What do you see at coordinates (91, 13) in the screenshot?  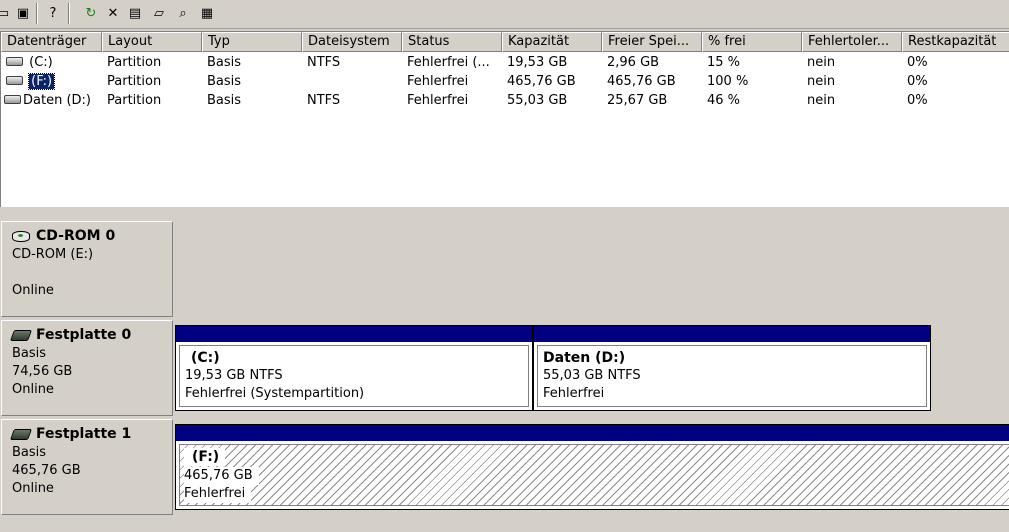 I see `refresh-icon: ↻` at bounding box center [91, 13].